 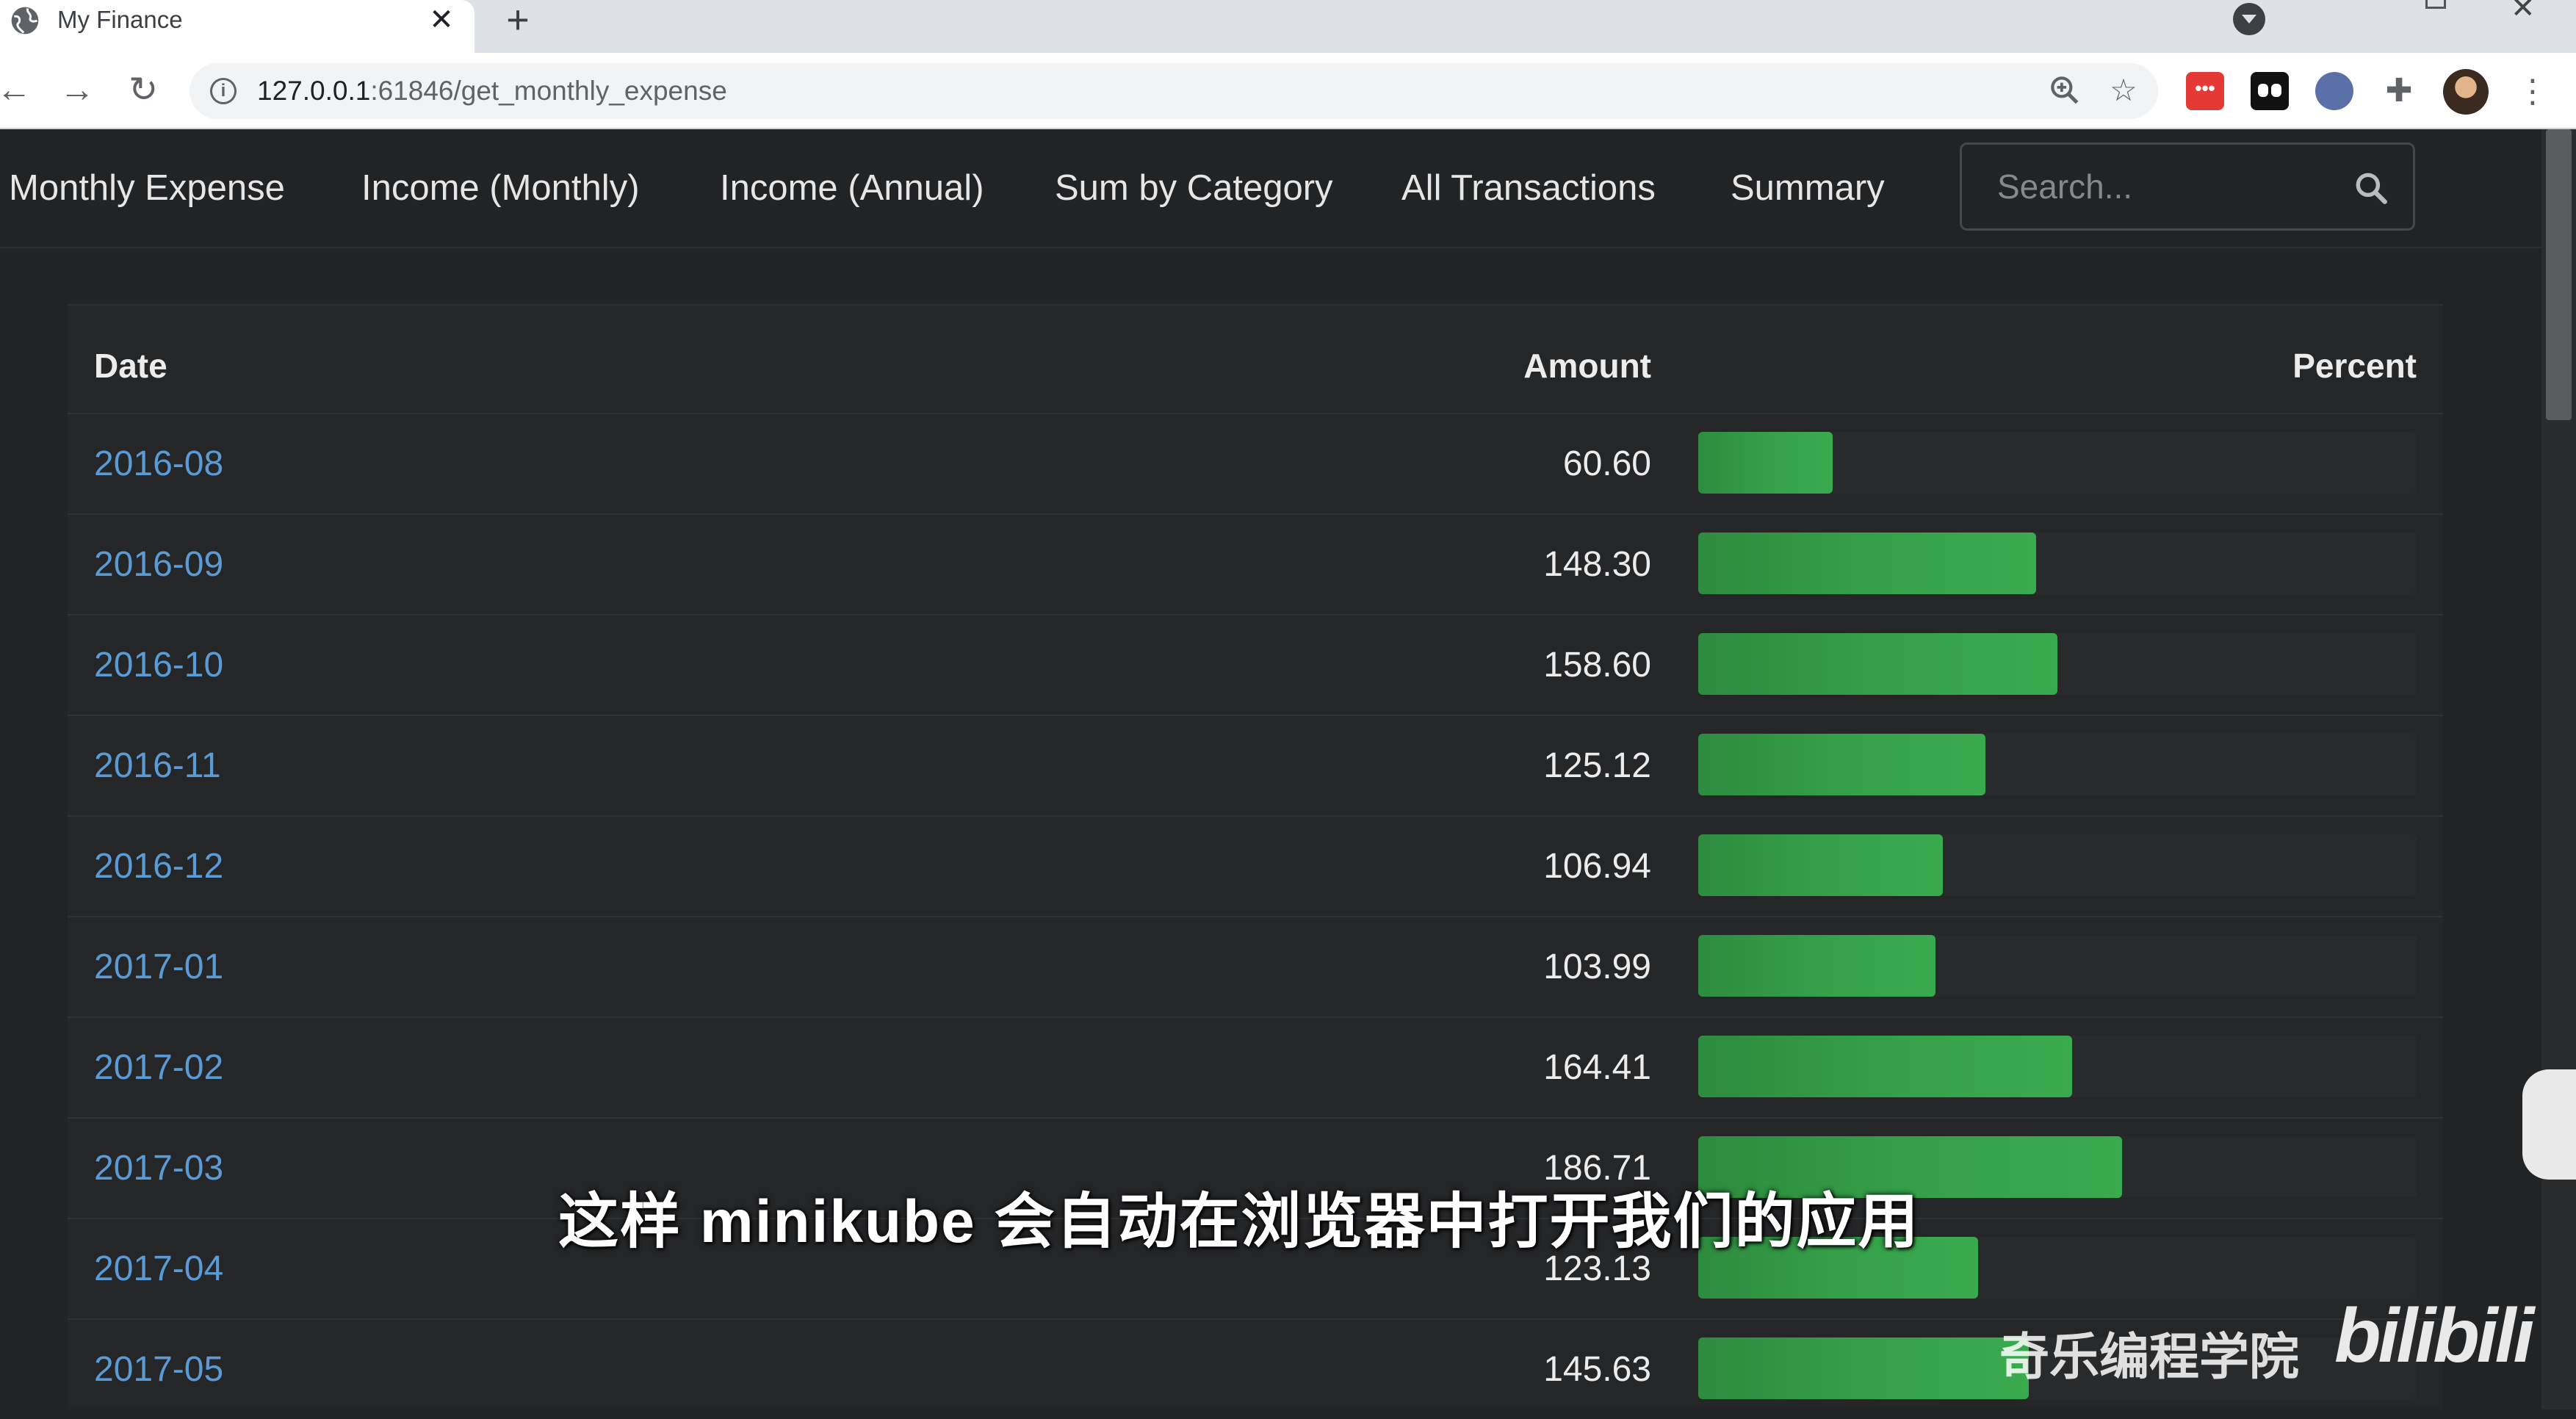 I want to click on profile-avatar, so click(x=2466, y=92).